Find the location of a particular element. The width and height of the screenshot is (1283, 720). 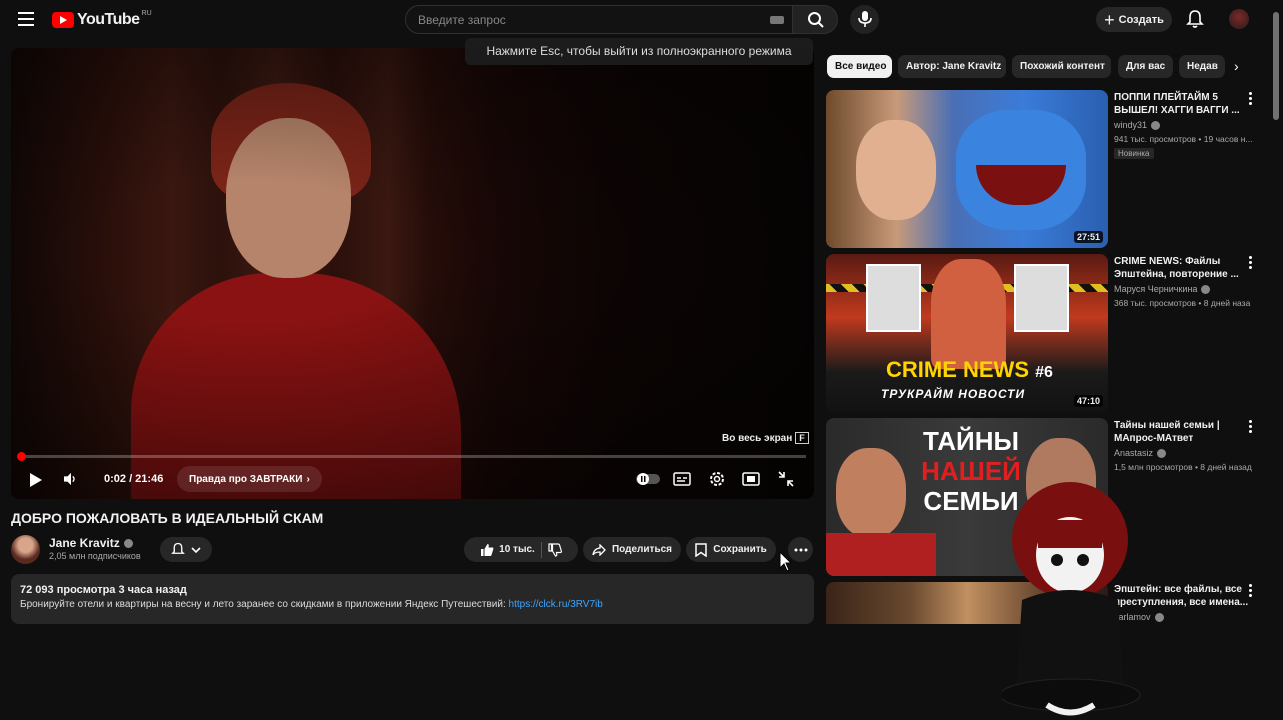

thumbnail-title-text: CRIME NEWS is located at coordinates (957, 369).